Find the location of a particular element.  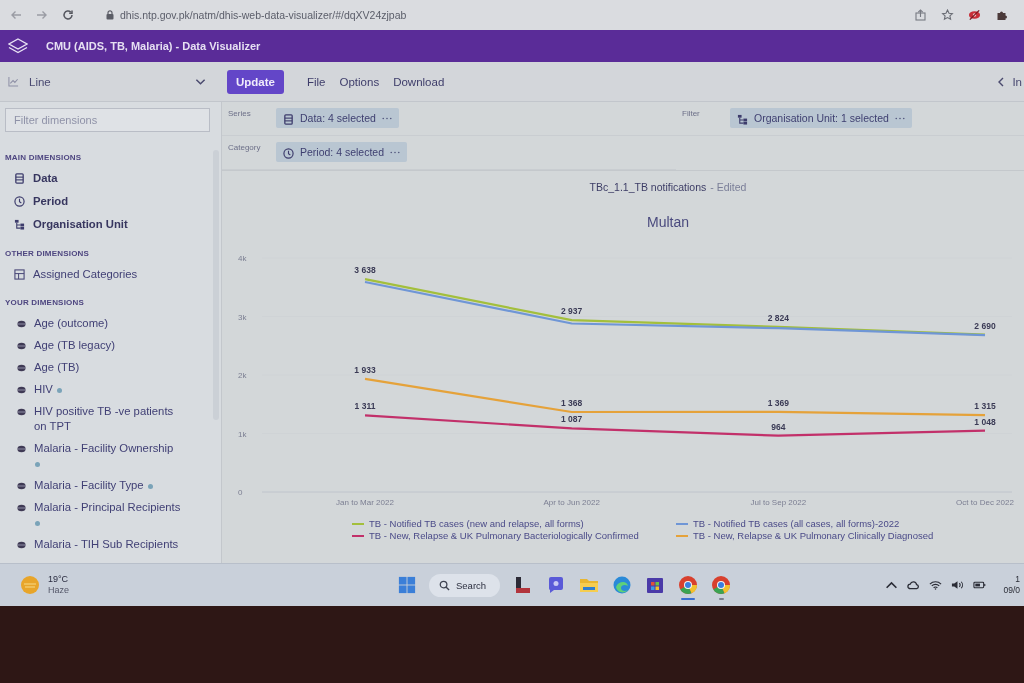

dimension-item: Malaria - Facility Type is located at coordinates (107, 485).